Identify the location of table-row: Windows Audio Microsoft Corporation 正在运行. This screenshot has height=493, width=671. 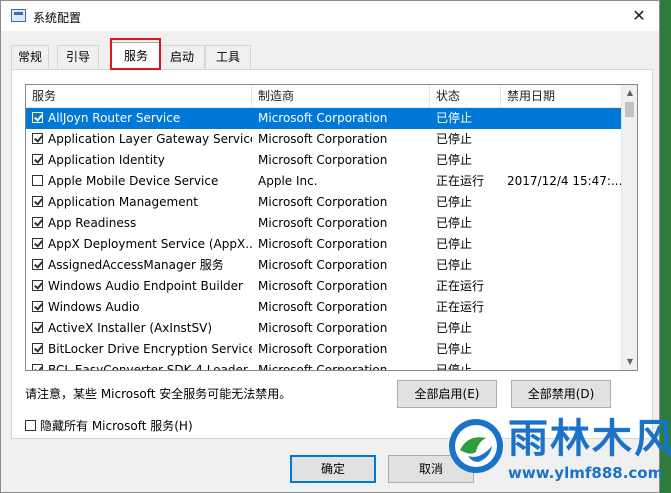
(324, 307).